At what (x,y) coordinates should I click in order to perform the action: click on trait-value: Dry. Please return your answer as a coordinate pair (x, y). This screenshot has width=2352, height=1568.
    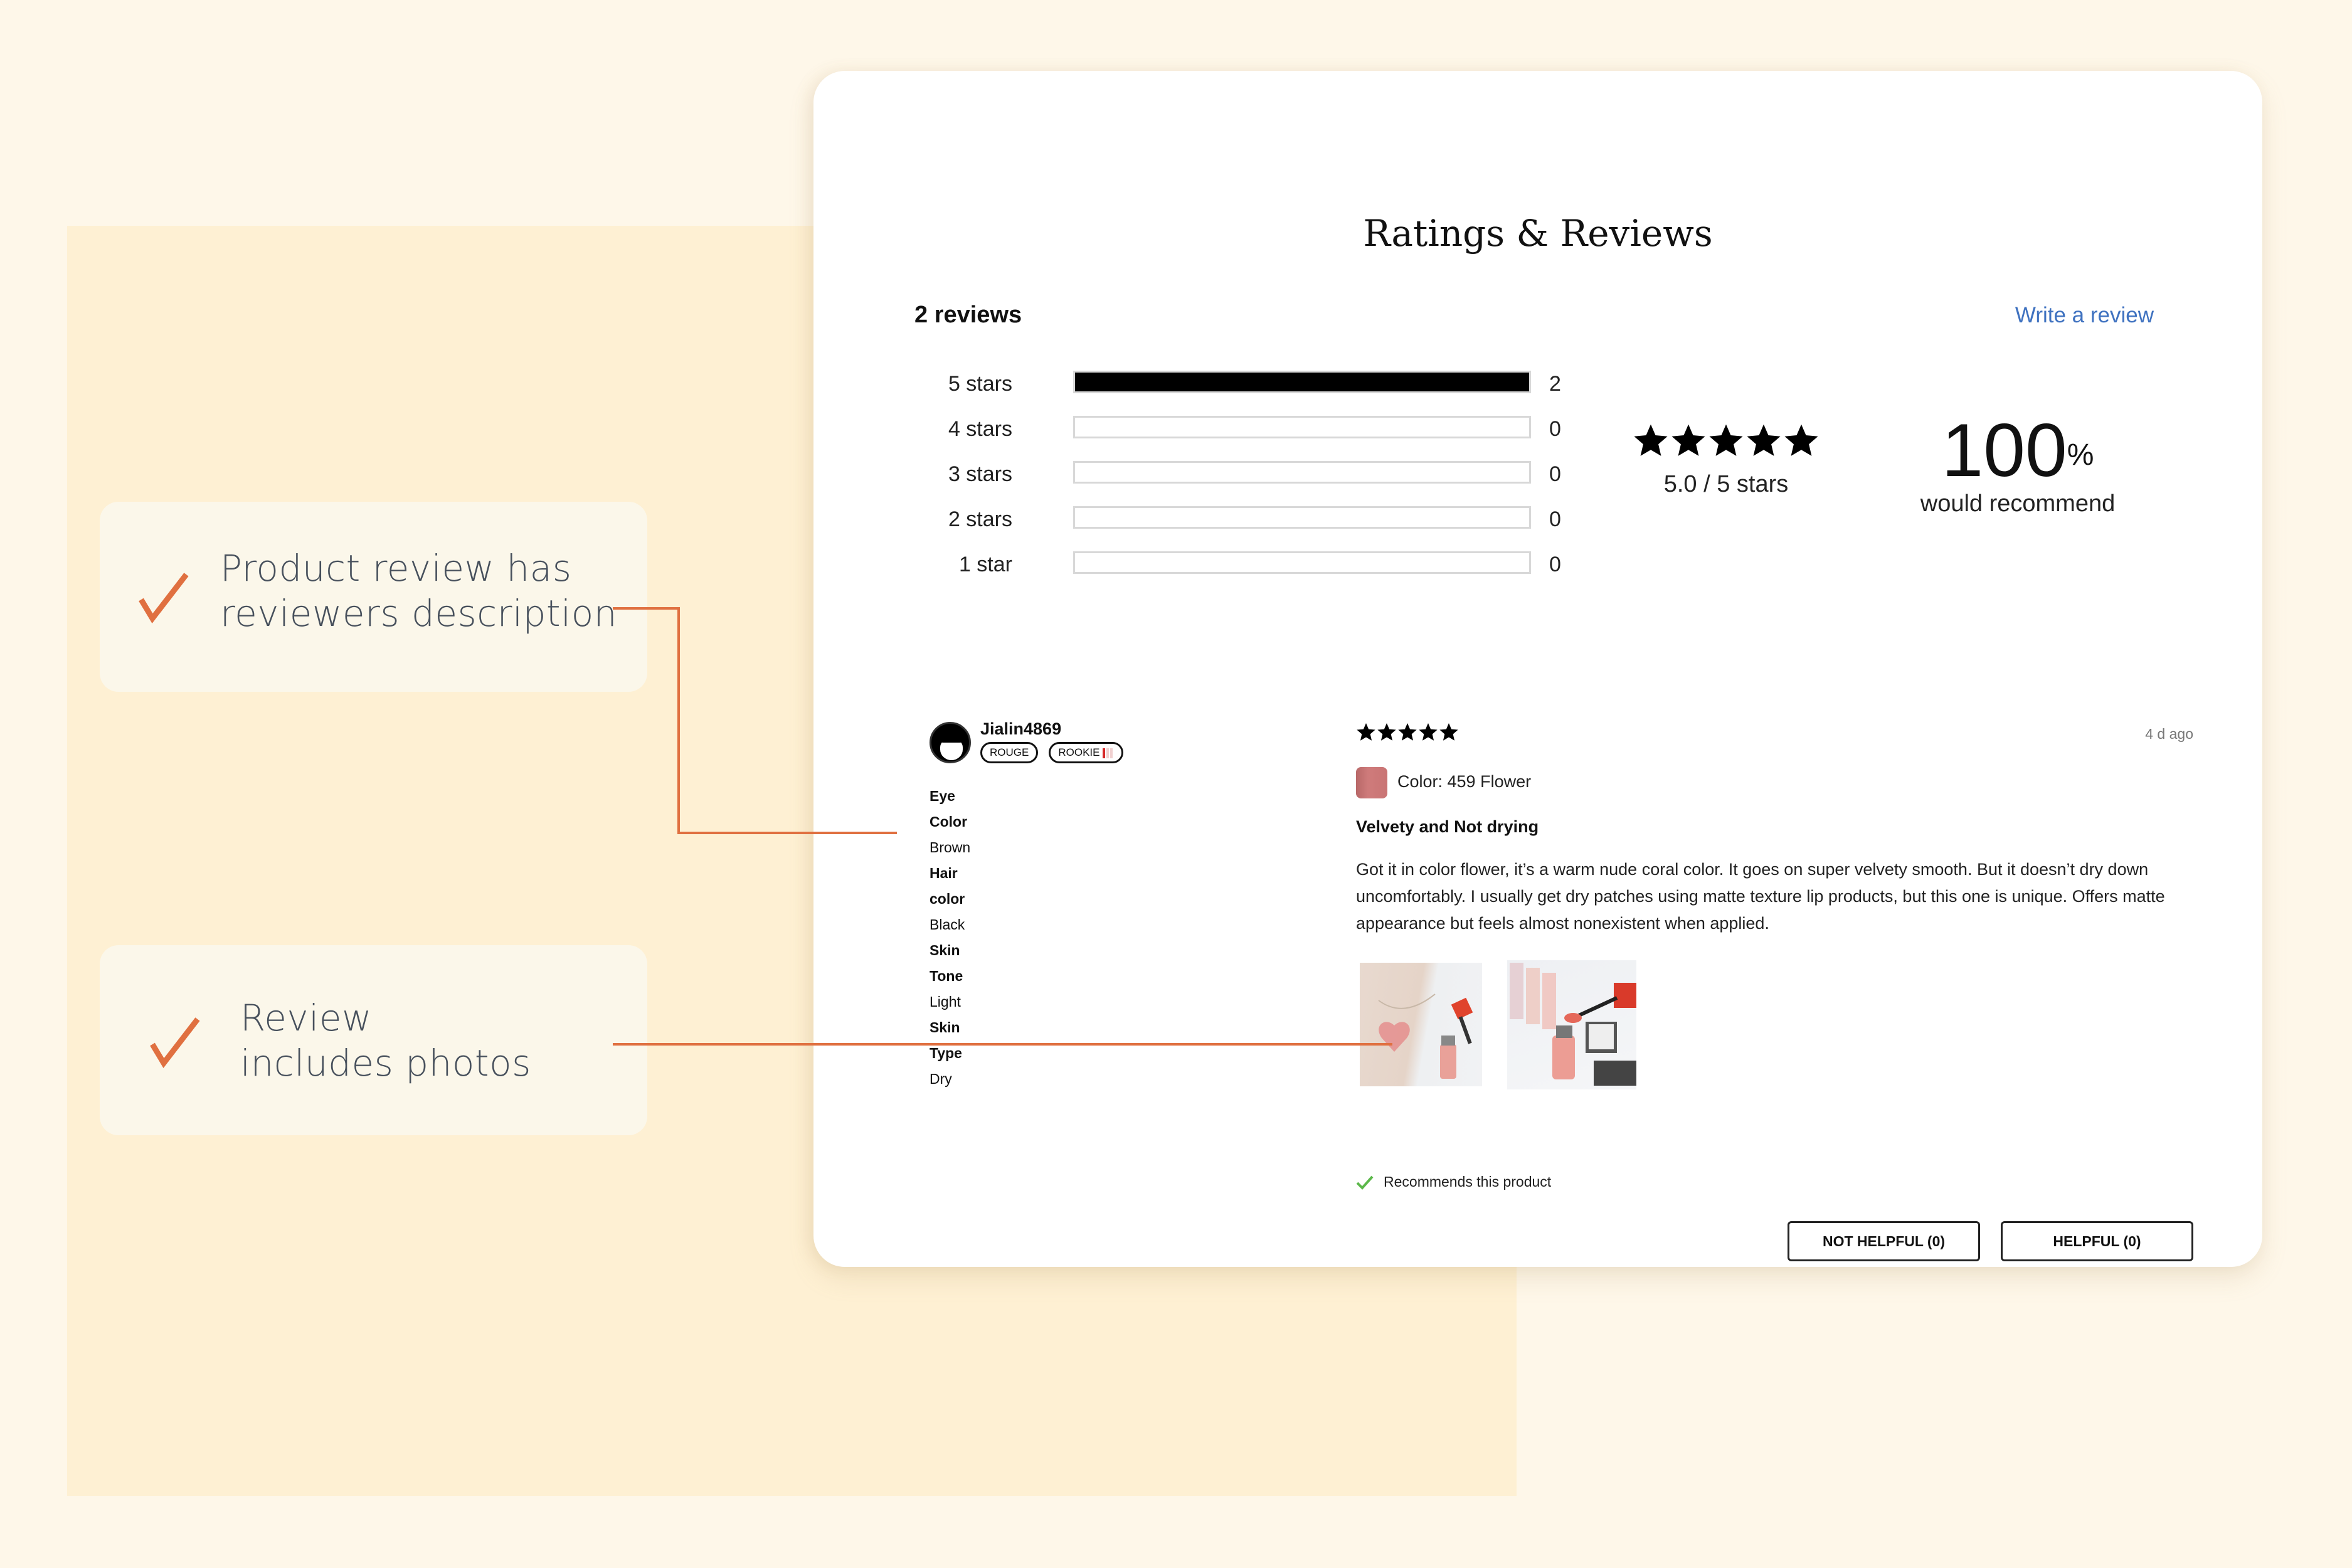
    Looking at the image, I should click on (941, 1079).